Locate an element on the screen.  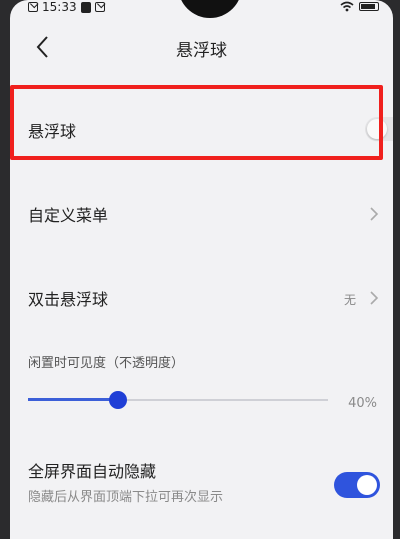
header: 悬浮球 is located at coordinates (201, 48).